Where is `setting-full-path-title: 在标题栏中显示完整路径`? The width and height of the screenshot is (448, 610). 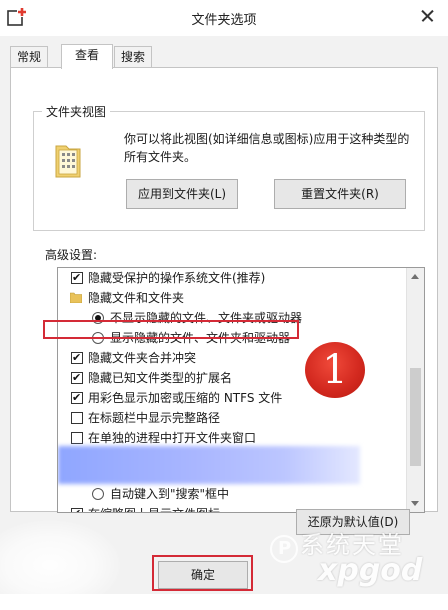
setting-full-path-title: 在标题栏中显示完整路径 is located at coordinates (232, 418).